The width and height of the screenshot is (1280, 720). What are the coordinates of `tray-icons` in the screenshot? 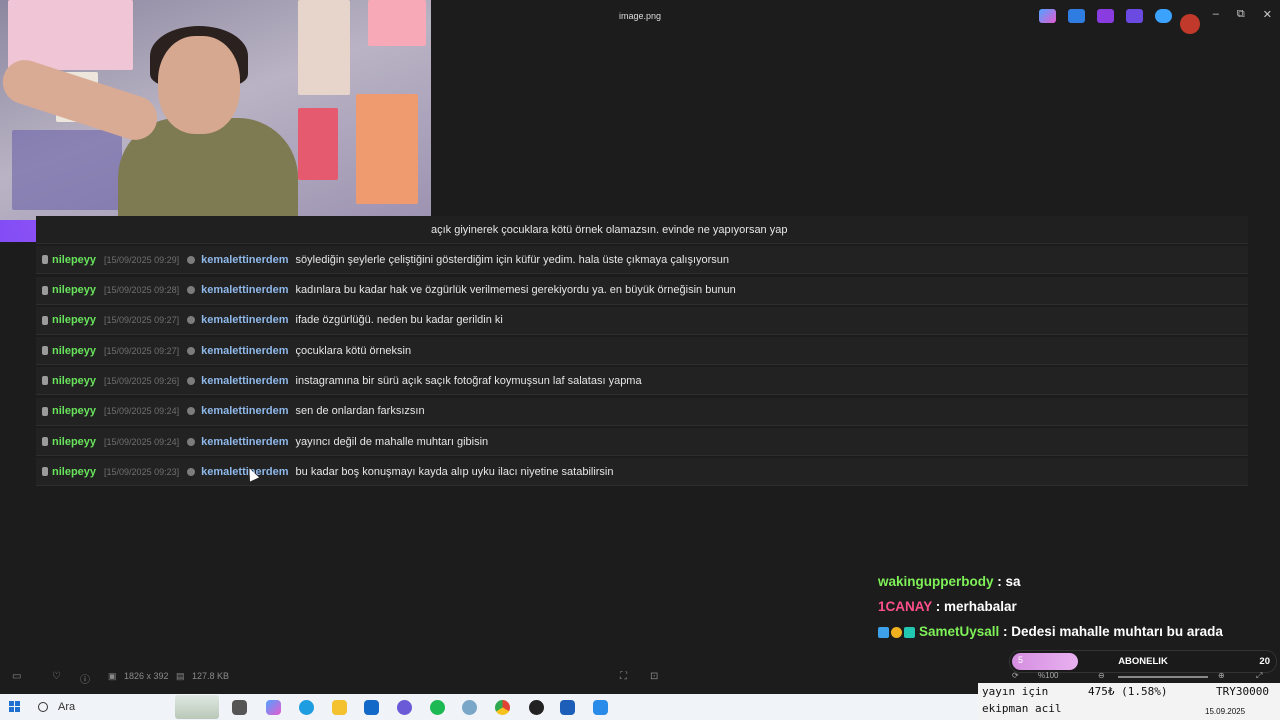 It's located at (1105, 16).